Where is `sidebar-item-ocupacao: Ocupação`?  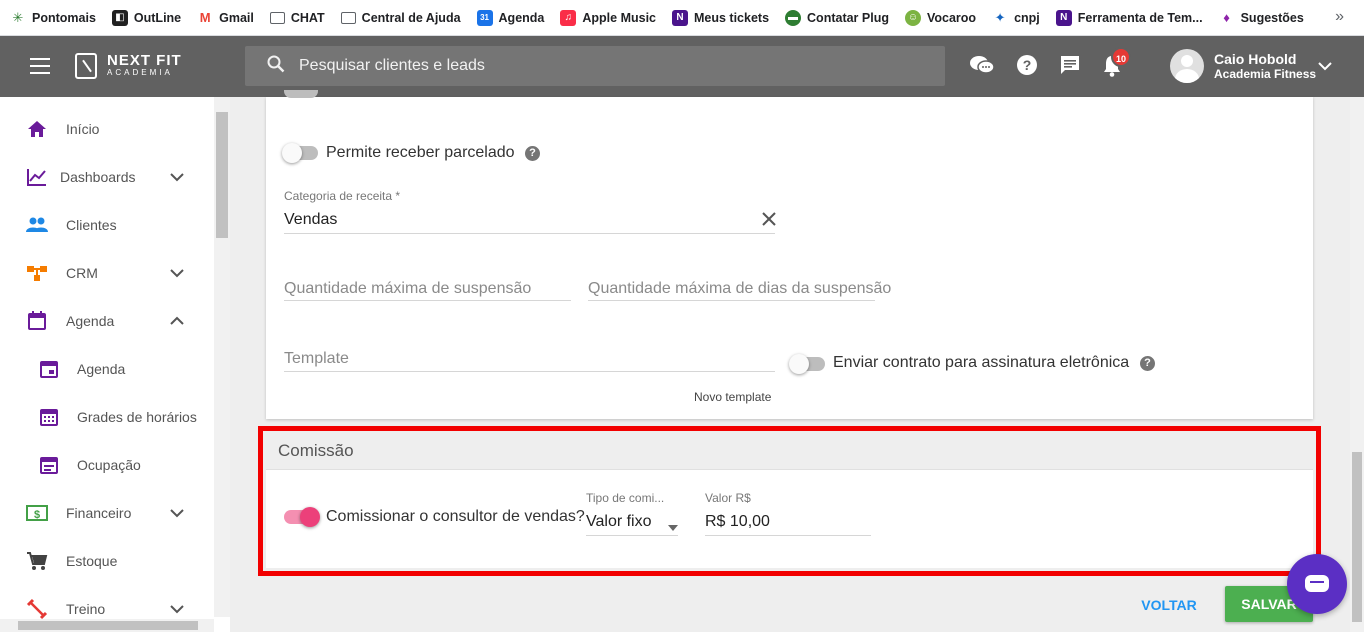
sidebar-item-ocupacao: Ocupação is located at coordinates (107, 465).